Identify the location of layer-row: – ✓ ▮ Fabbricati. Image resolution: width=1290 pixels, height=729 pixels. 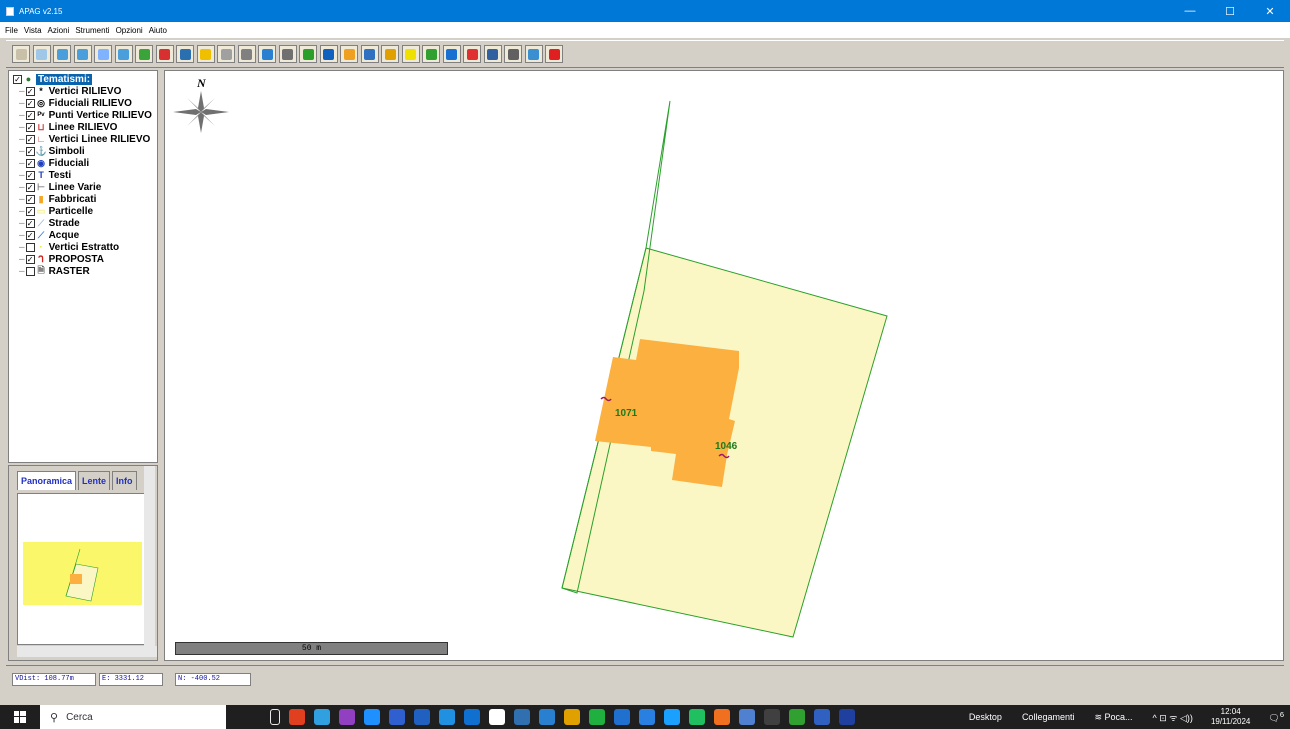
(83, 199).